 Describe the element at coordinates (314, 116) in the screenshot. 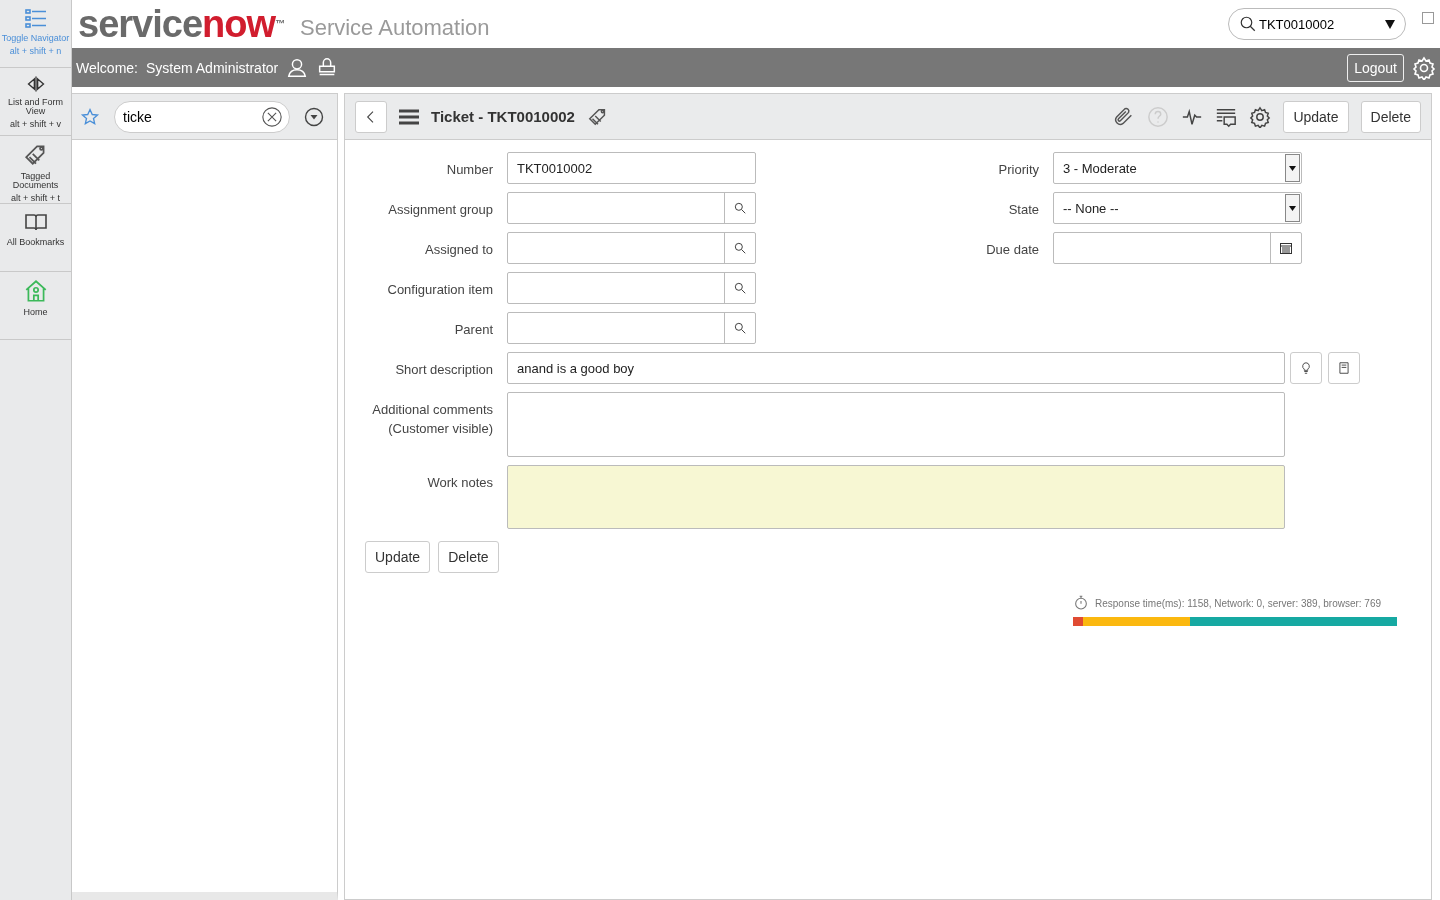

I see `dropdown-circle-icon` at that location.